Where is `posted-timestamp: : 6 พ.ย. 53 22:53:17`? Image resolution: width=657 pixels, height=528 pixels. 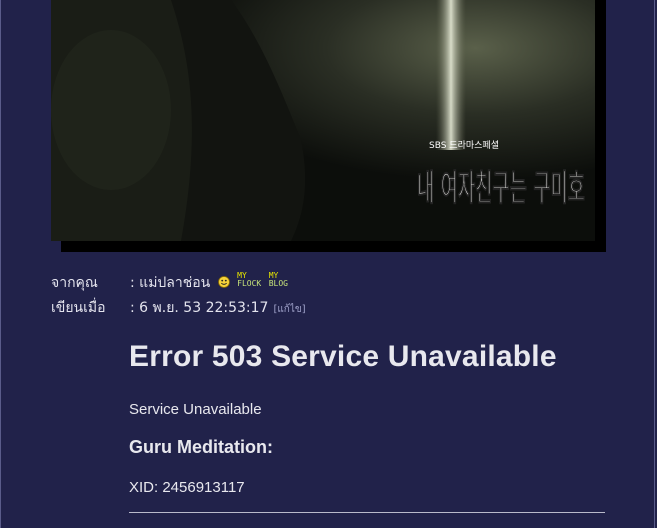
posted-timestamp: : 6 พ.ย. 53 22:53:17 is located at coordinates (199, 308).